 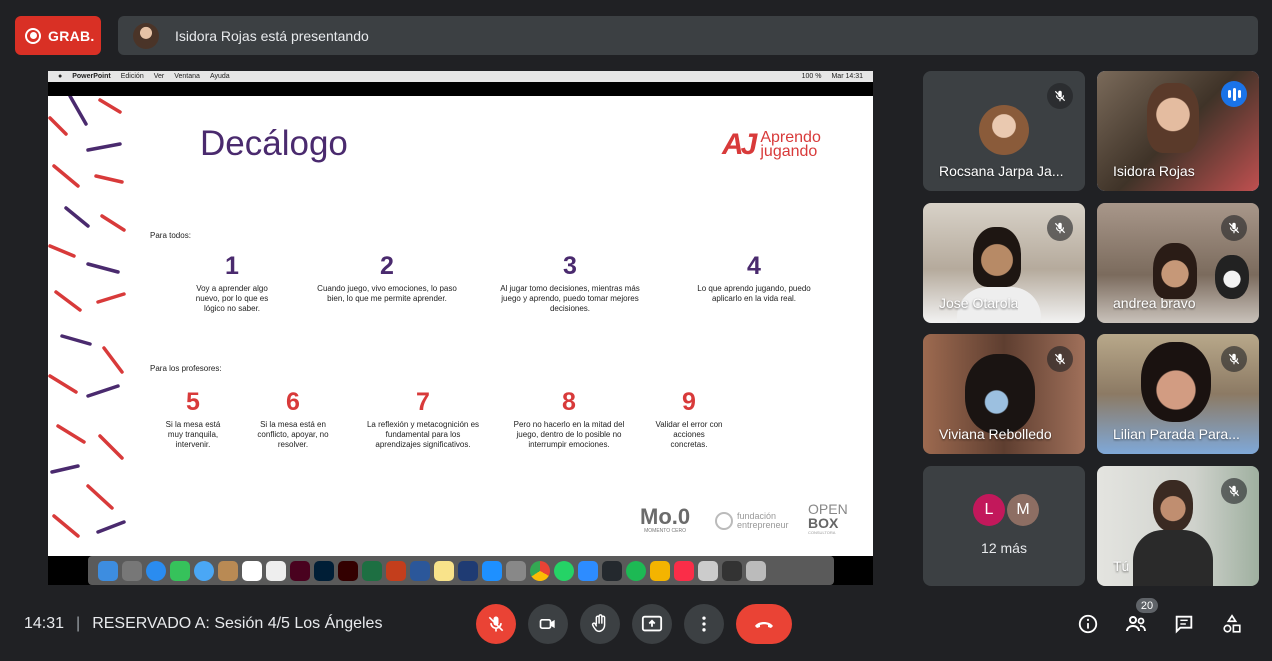 What do you see at coordinates (132, 570) in the screenshot?
I see `launchpad-icon` at bounding box center [132, 570].